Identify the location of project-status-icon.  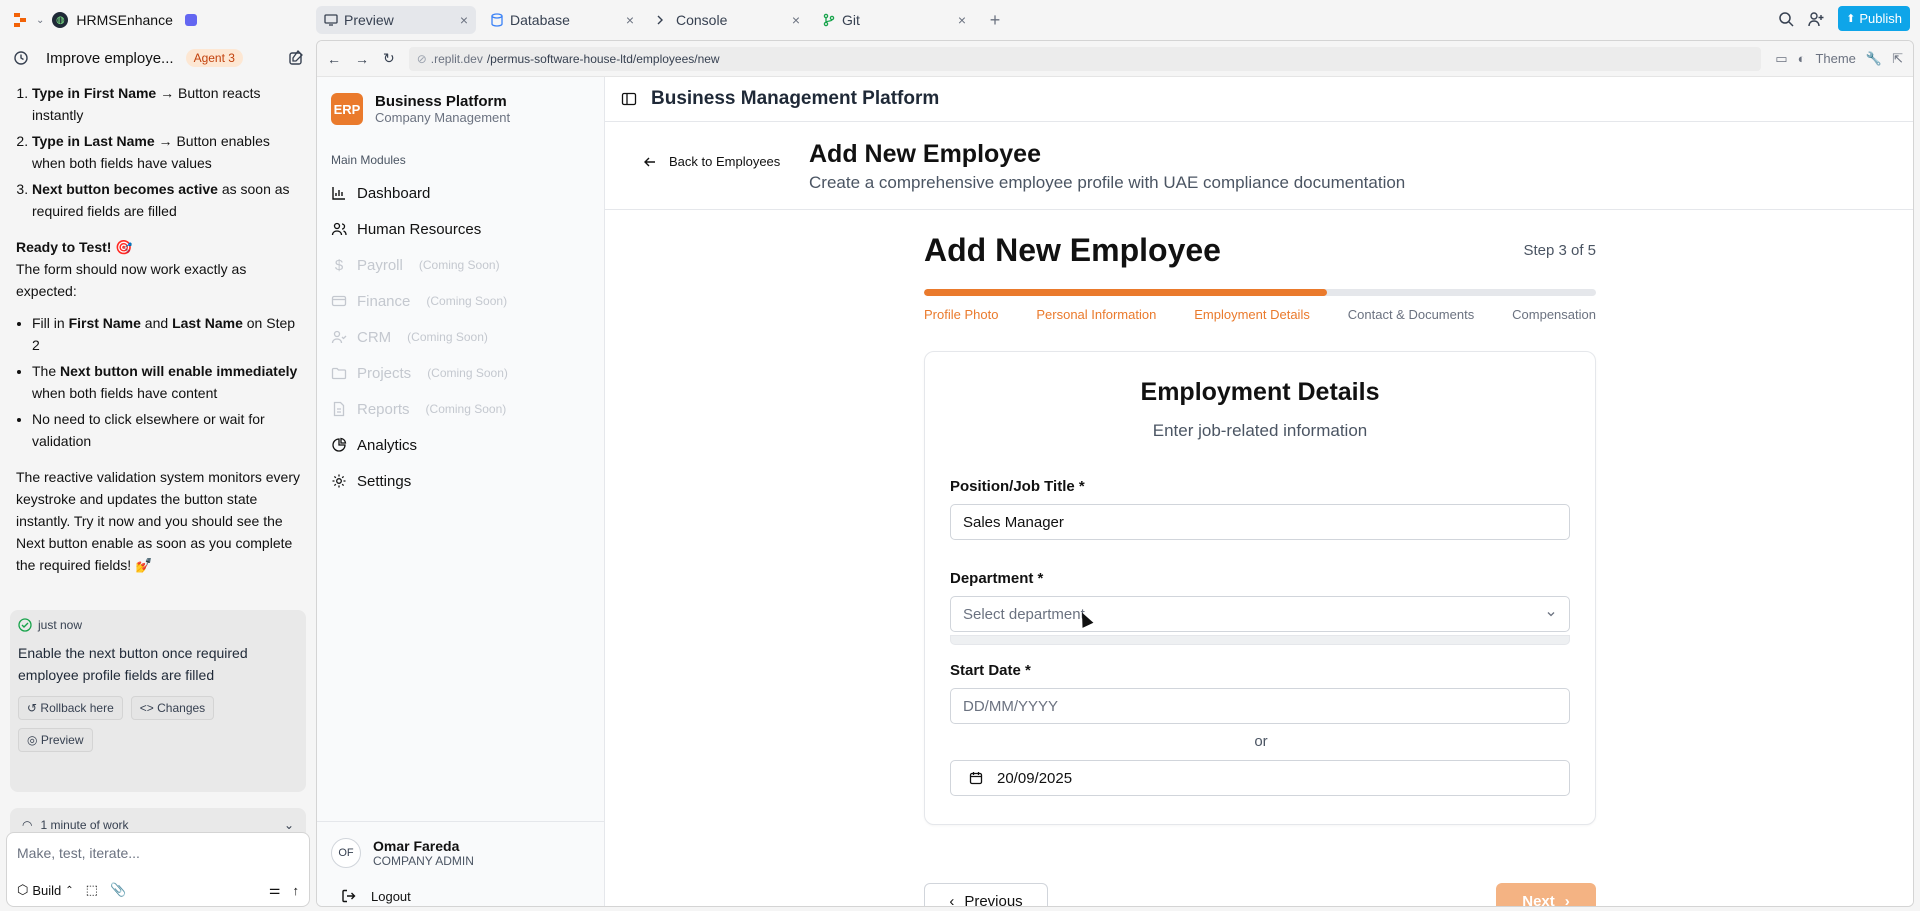
(190, 20).